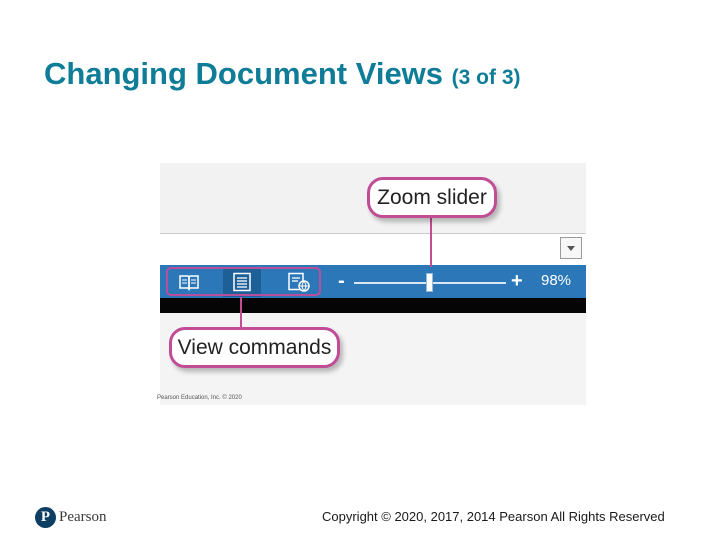  Describe the element at coordinates (45, 517) in the screenshot. I see `pearson-logo-mark: P` at that location.